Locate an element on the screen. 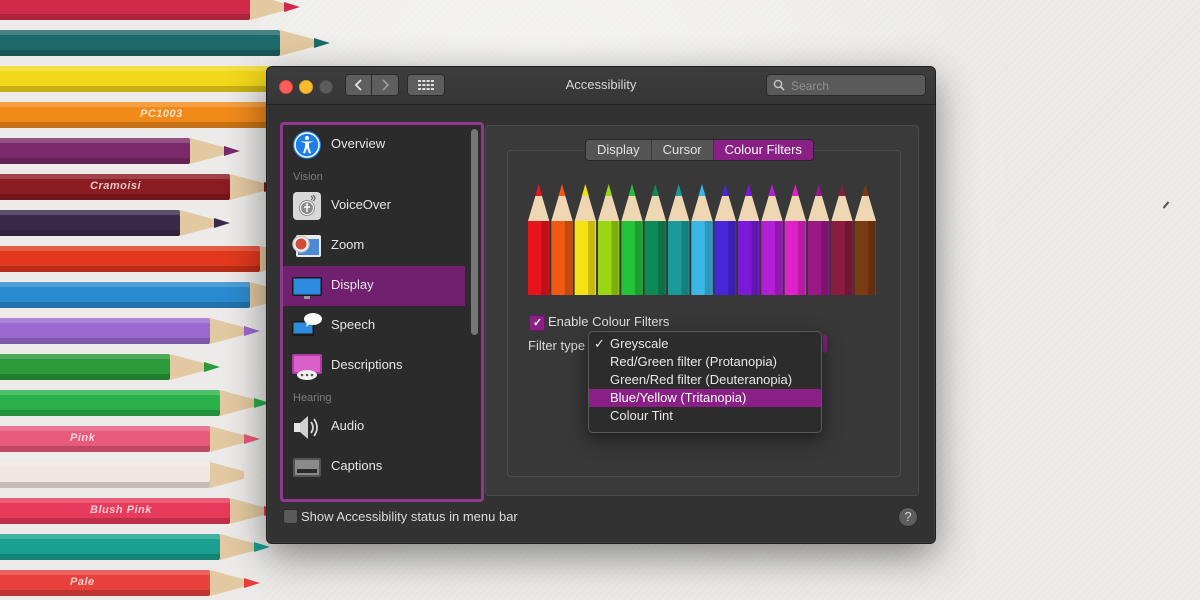  descriptions-icon is located at coordinates (307, 367).